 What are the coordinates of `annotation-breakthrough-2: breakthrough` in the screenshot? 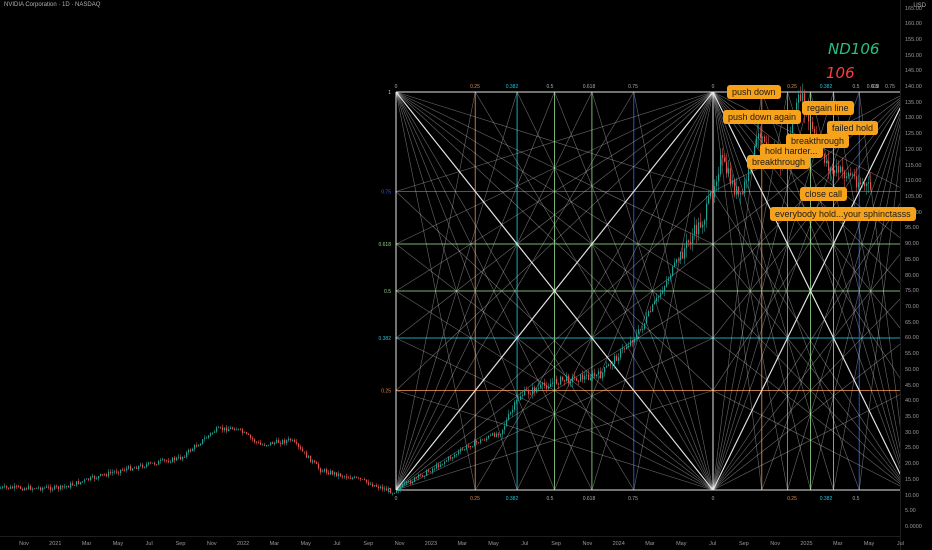 It's located at (779, 162).